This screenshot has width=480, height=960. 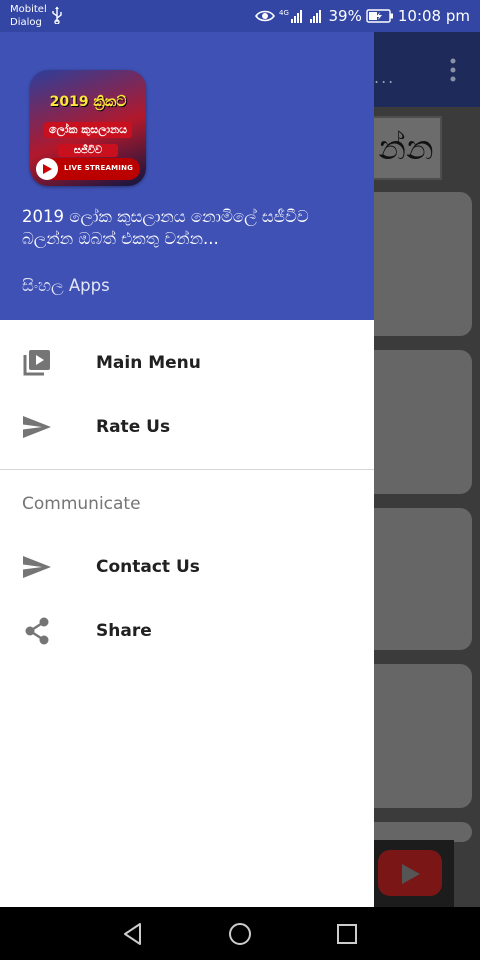 I want to click on svg-text: 4G, so click(x=284, y=13).